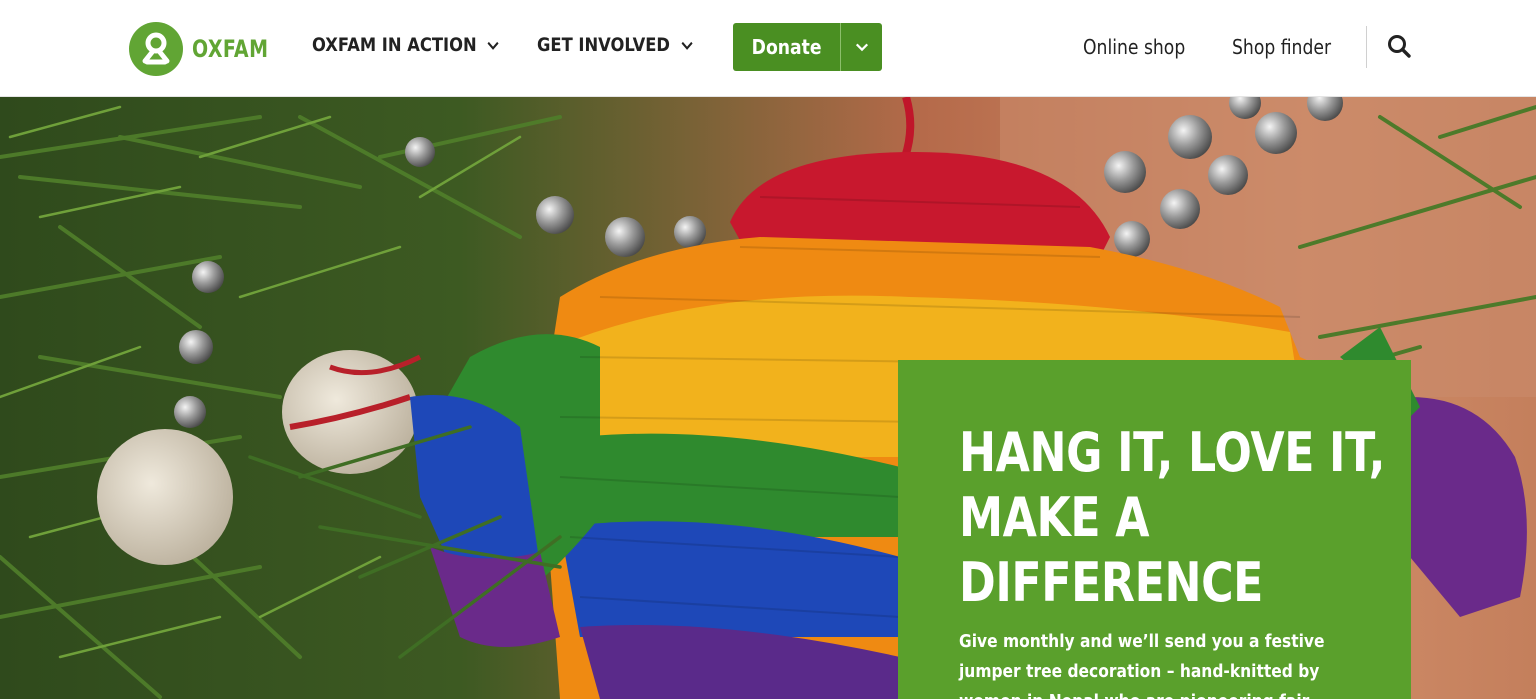  What do you see at coordinates (1366, 47) in the screenshot?
I see `header-divider` at bounding box center [1366, 47].